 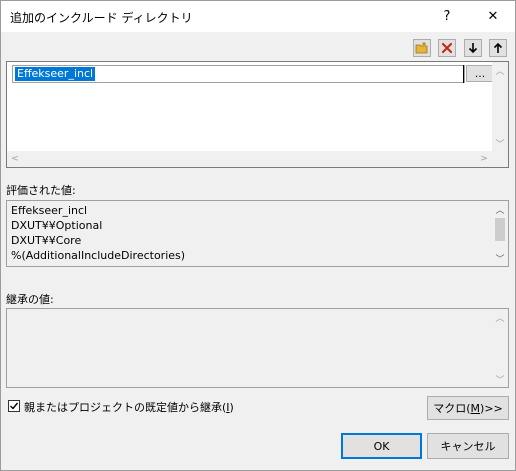 What do you see at coordinates (15, 159) in the screenshot?
I see `scroll-left-icon: <` at bounding box center [15, 159].